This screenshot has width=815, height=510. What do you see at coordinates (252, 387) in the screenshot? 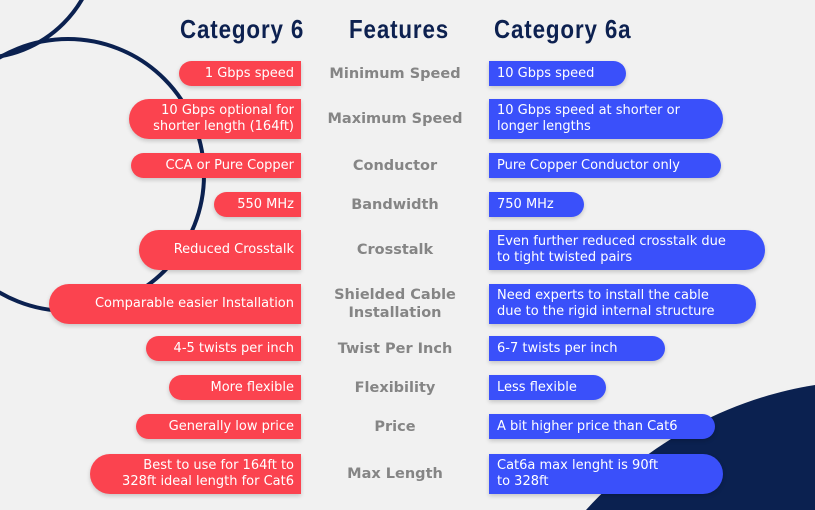
I see `cat6-value-pill-line: More flexible` at bounding box center [252, 387].